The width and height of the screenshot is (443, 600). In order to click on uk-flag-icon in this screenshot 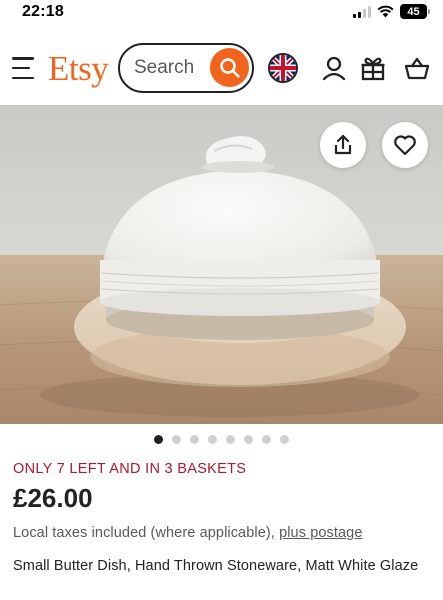, I will do `click(283, 68)`.